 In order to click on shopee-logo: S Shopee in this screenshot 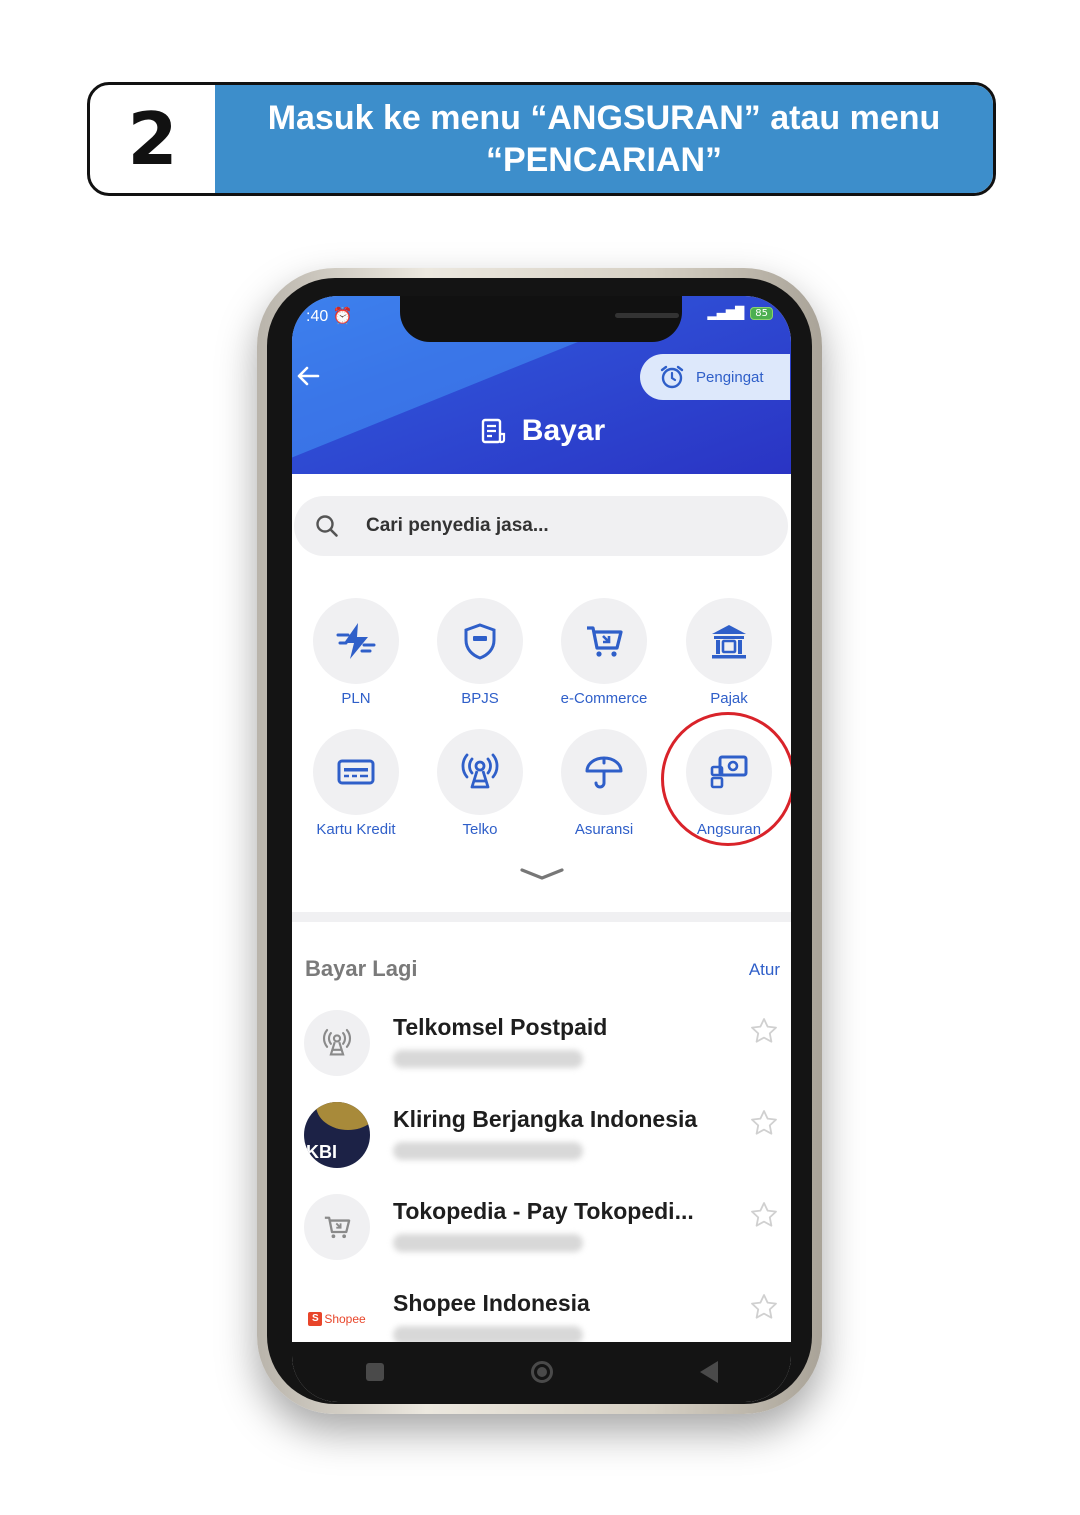, I will do `click(337, 1319)`.